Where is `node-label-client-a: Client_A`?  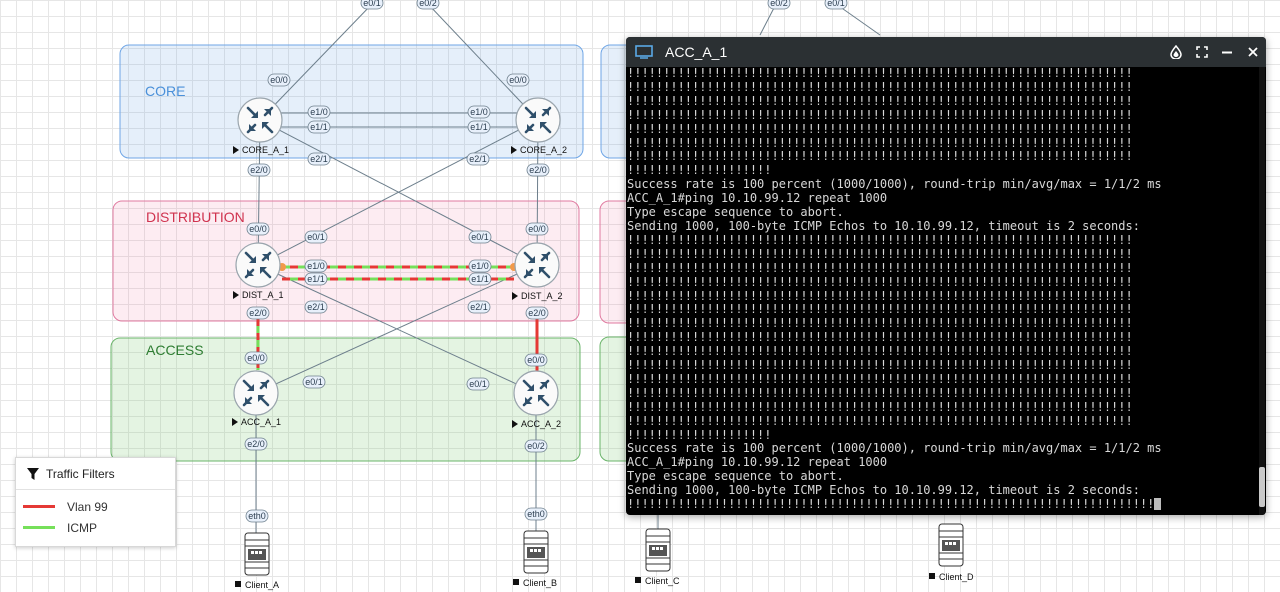
node-label-client-a: Client_A is located at coordinates (262, 585).